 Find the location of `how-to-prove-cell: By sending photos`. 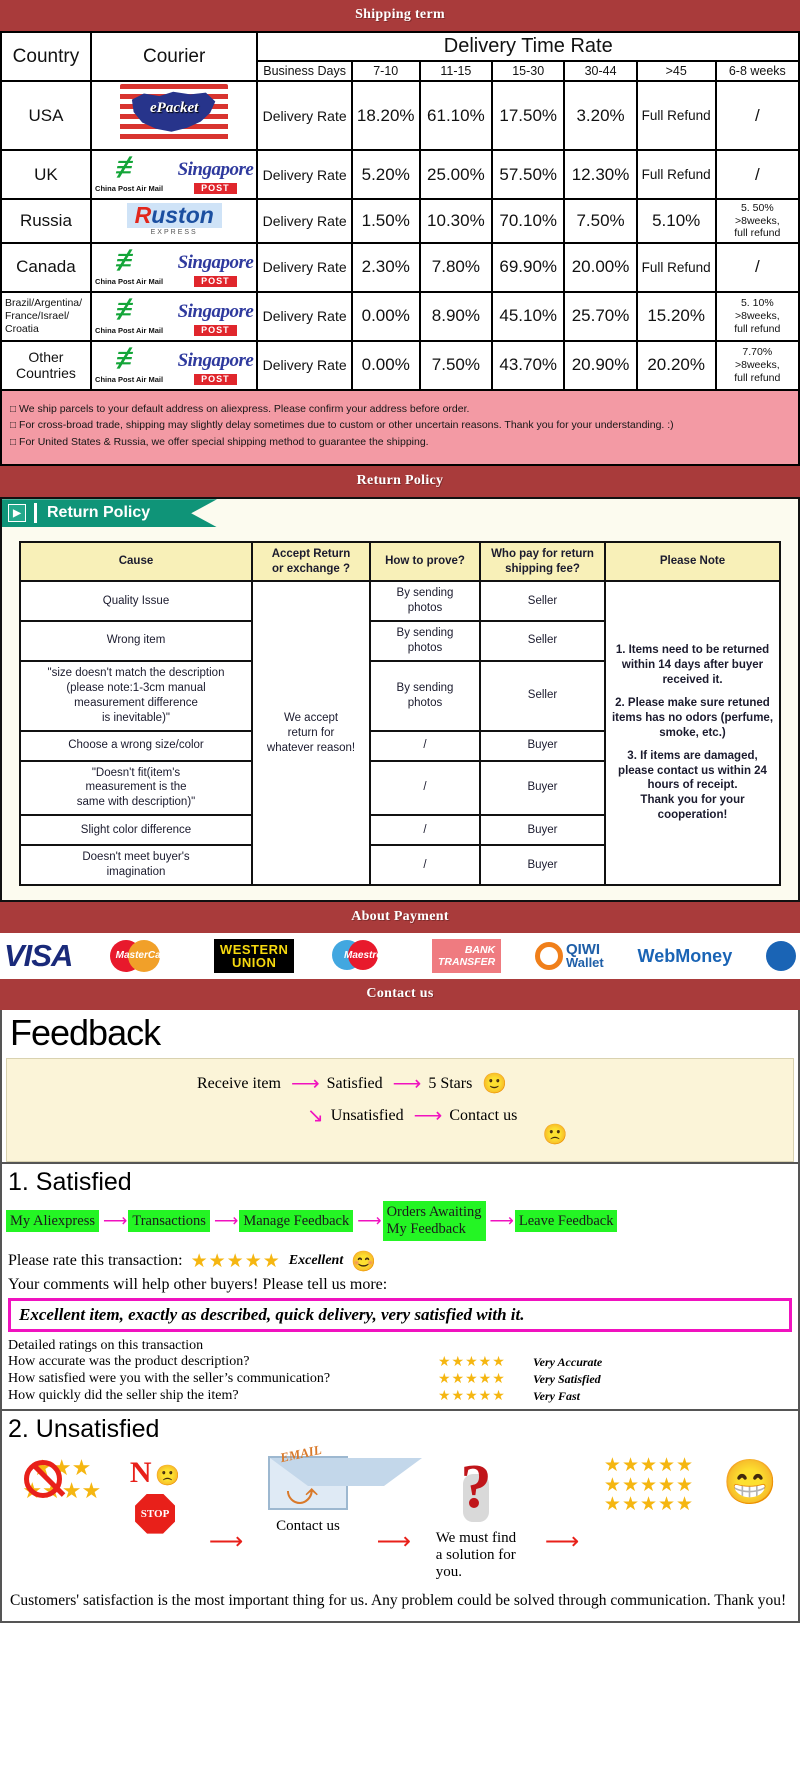

how-to-prove-cell: By sending photos is located at coordinates (425, 601).